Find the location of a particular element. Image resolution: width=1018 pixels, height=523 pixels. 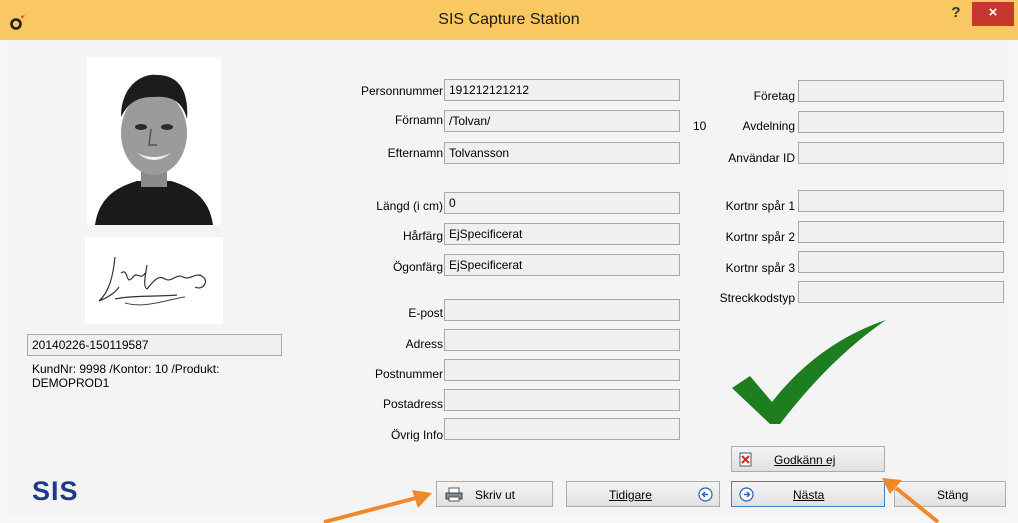

foretag-field is located at coordinates (901, 91).